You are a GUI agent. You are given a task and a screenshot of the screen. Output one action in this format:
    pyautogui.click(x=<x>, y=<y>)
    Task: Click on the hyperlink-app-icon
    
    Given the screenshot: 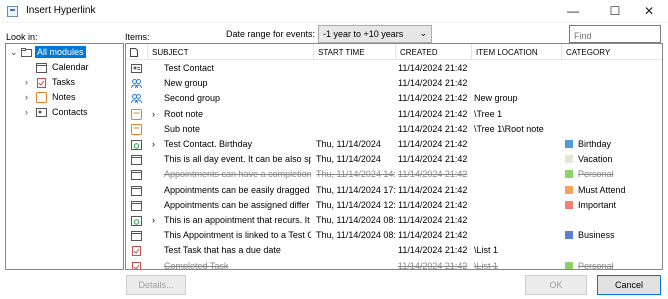 What is the action you would take?
    pyautogui.click(x=12, y=11)
    